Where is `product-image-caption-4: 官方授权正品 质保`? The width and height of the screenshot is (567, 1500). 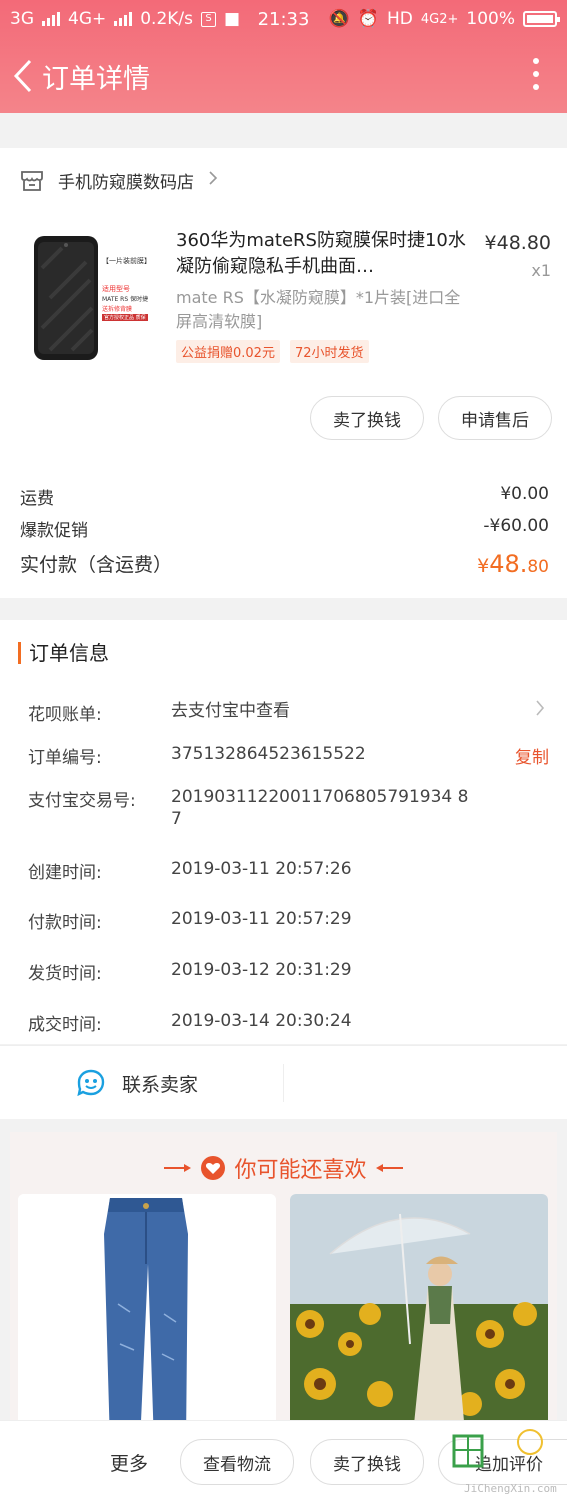
product-image-caption-4: 官方授权正品 质保 is located at coordinates (125, 317).